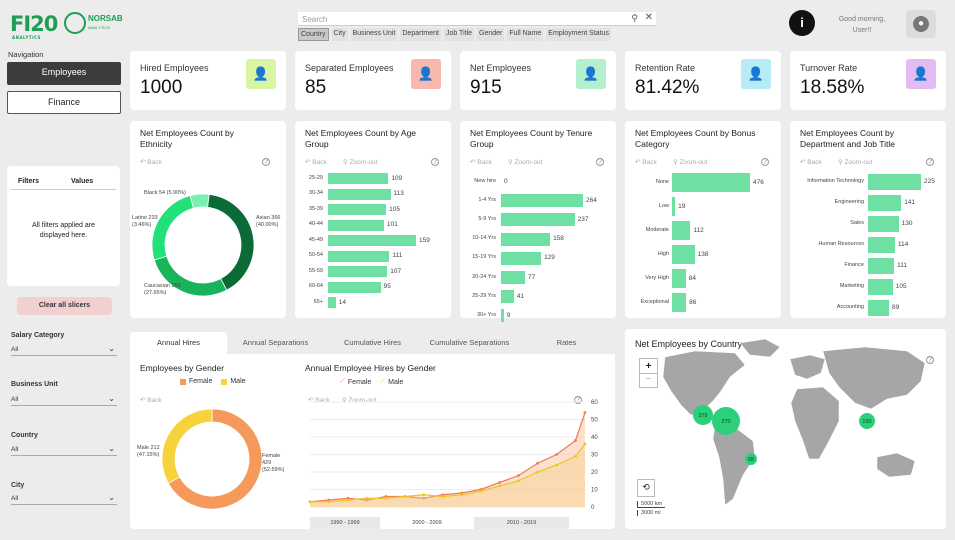 This screenshot has height=540, width=955. Describe the element at coordinates (525, 34) in the screenshot. I see `chip-full-name: Full Name` at that location.